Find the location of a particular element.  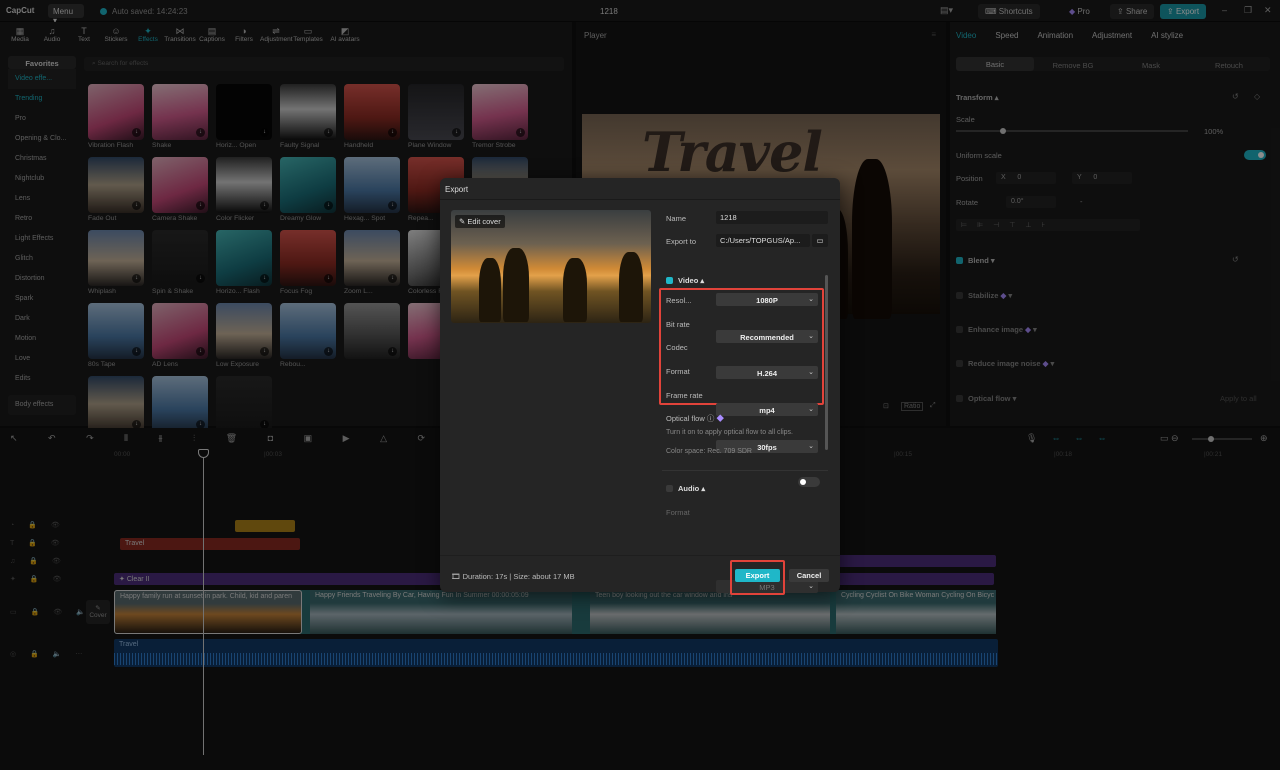

name-label: Name is located at coordinates (676, 218).